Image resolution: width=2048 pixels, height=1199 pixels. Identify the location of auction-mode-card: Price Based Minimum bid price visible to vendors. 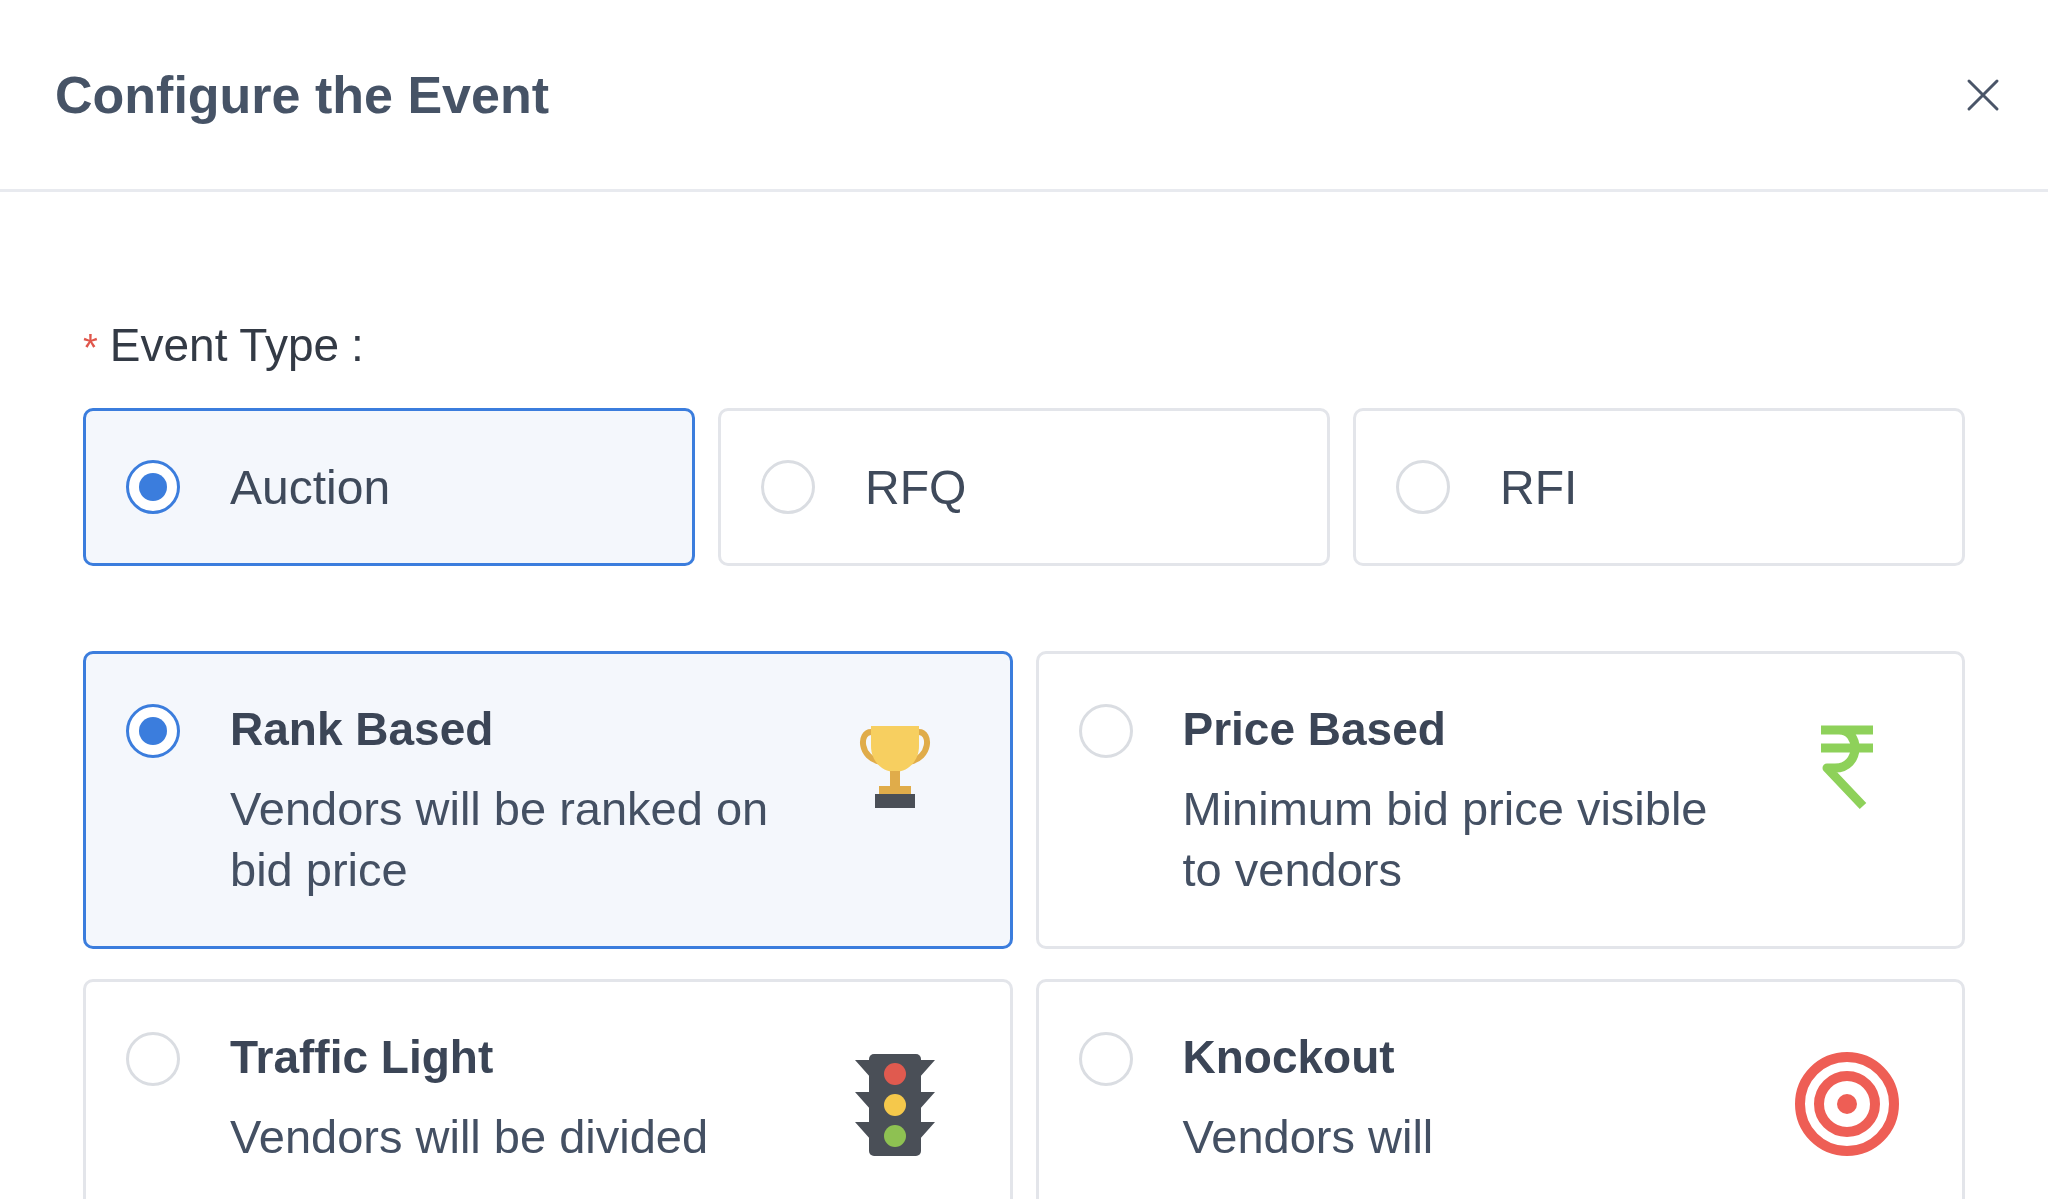
(1500, 800).